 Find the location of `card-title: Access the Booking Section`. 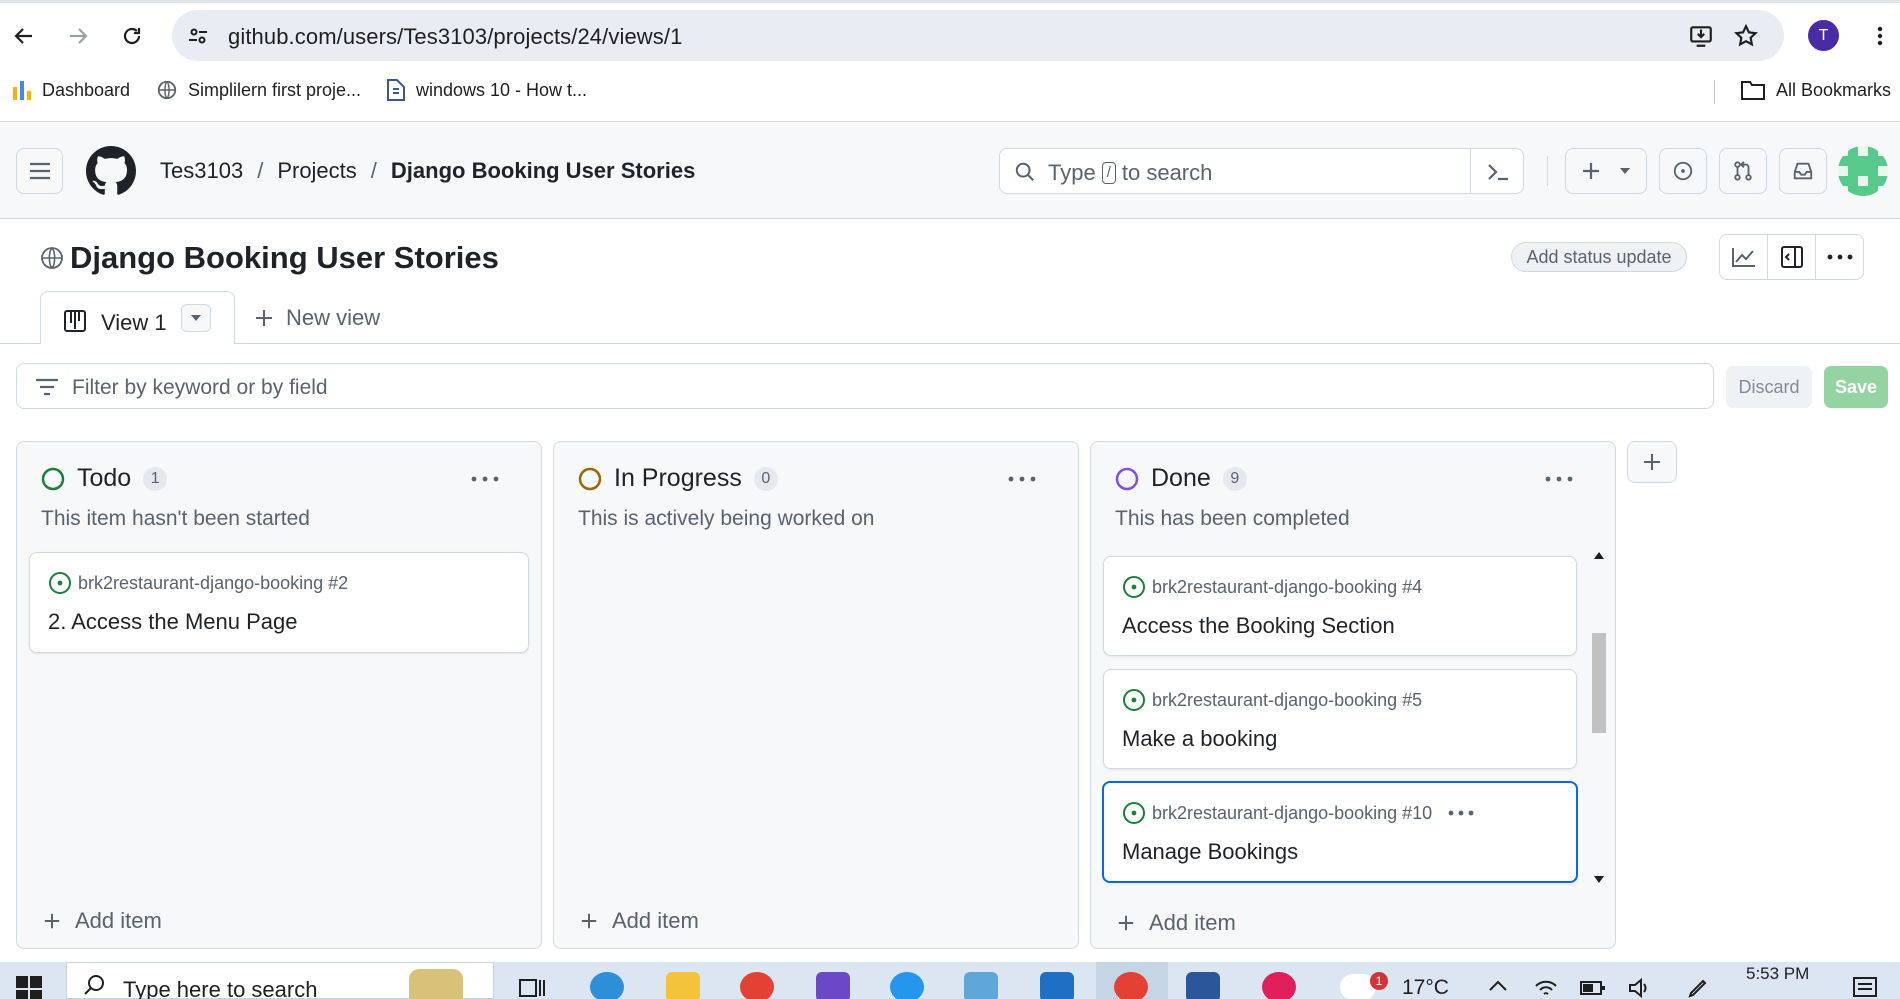

card-title: Access the Booking Section is located at coordinates (1258, 626).